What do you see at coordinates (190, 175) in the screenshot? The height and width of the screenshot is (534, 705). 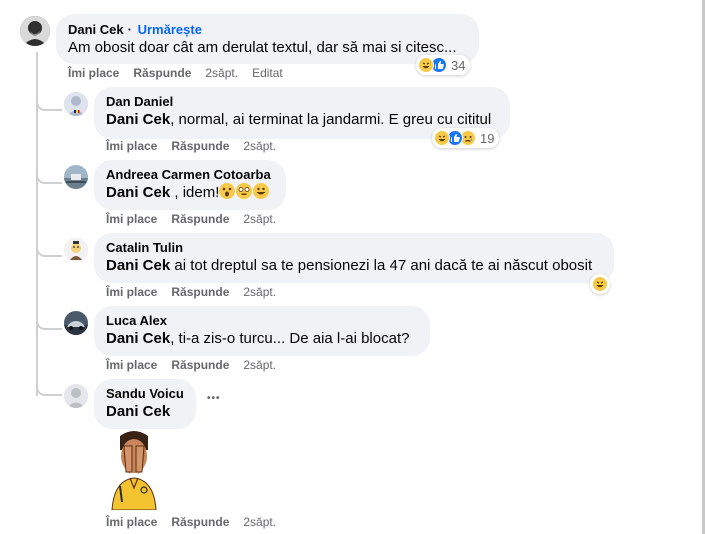 I see `reply-author: Andreea Carmen Cotoarba` at bounding box center [190, 175].